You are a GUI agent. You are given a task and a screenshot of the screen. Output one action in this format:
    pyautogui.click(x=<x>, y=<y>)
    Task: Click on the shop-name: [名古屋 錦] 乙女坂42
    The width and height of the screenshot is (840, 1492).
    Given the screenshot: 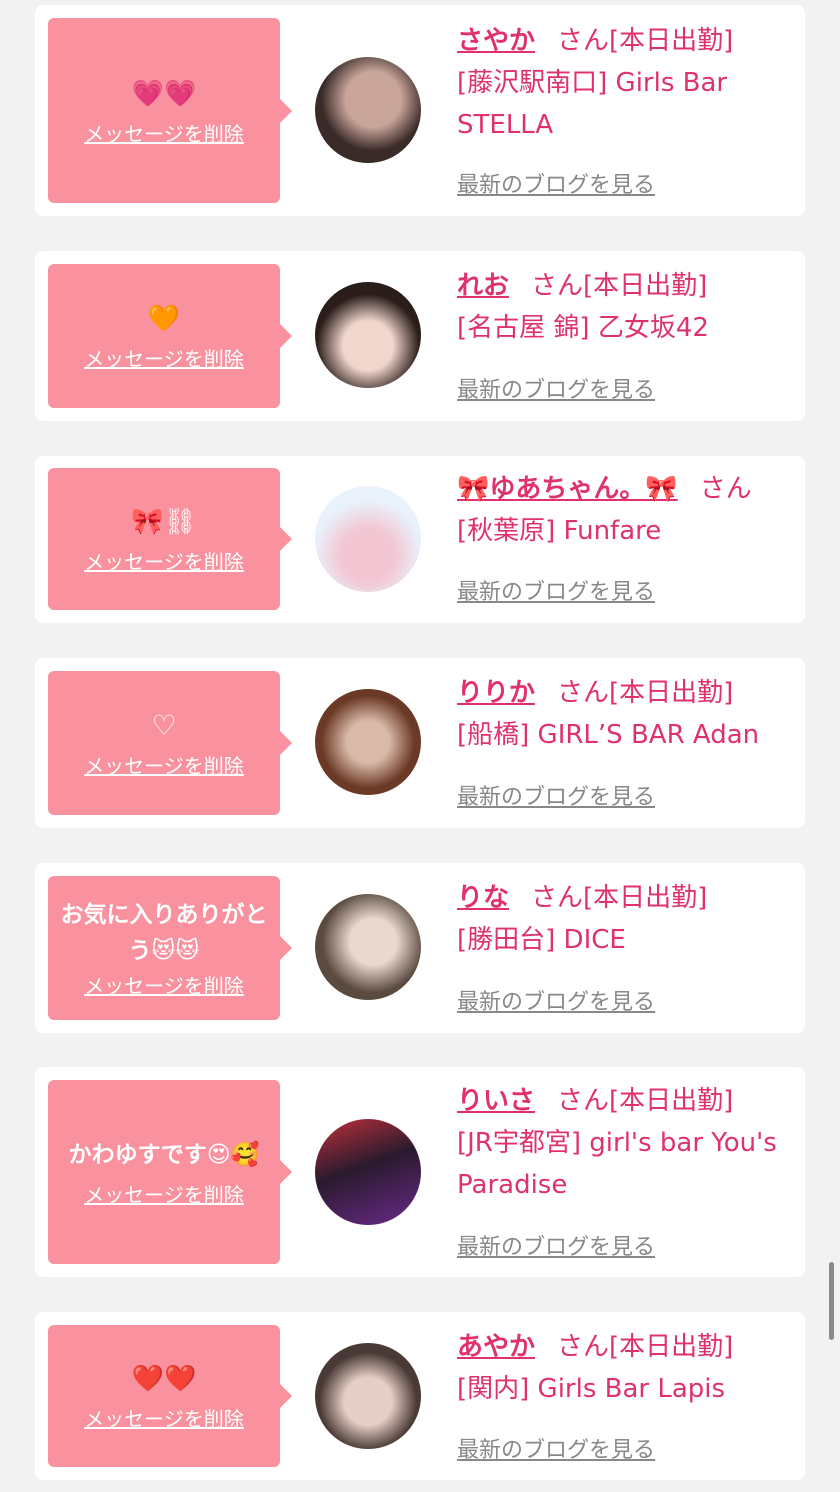 What is the action you would take?
    pyautogui.click(x=583, y=328)
    